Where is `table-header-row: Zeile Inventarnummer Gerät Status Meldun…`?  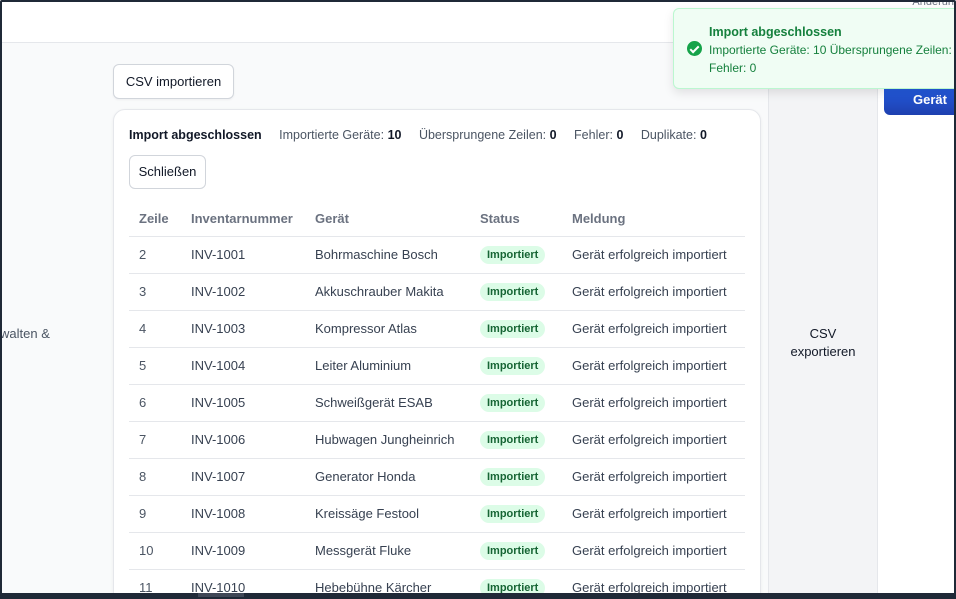 table-header-row: Zeile Inventarnummer Gerät Status Meldun… is located at coordinates (437, 219).